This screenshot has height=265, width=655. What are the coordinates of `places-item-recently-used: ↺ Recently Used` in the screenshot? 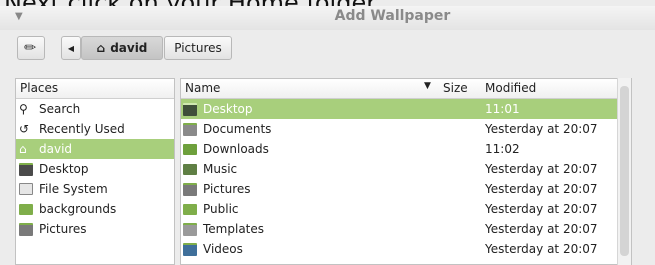 It's located at (95, 129).